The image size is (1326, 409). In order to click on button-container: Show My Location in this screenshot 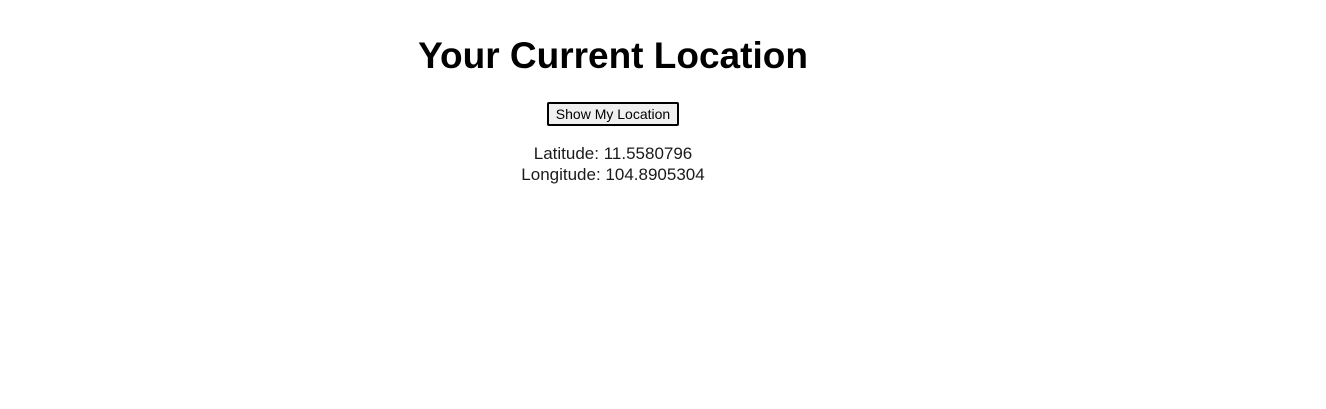, I will do `click(613, 114)`.